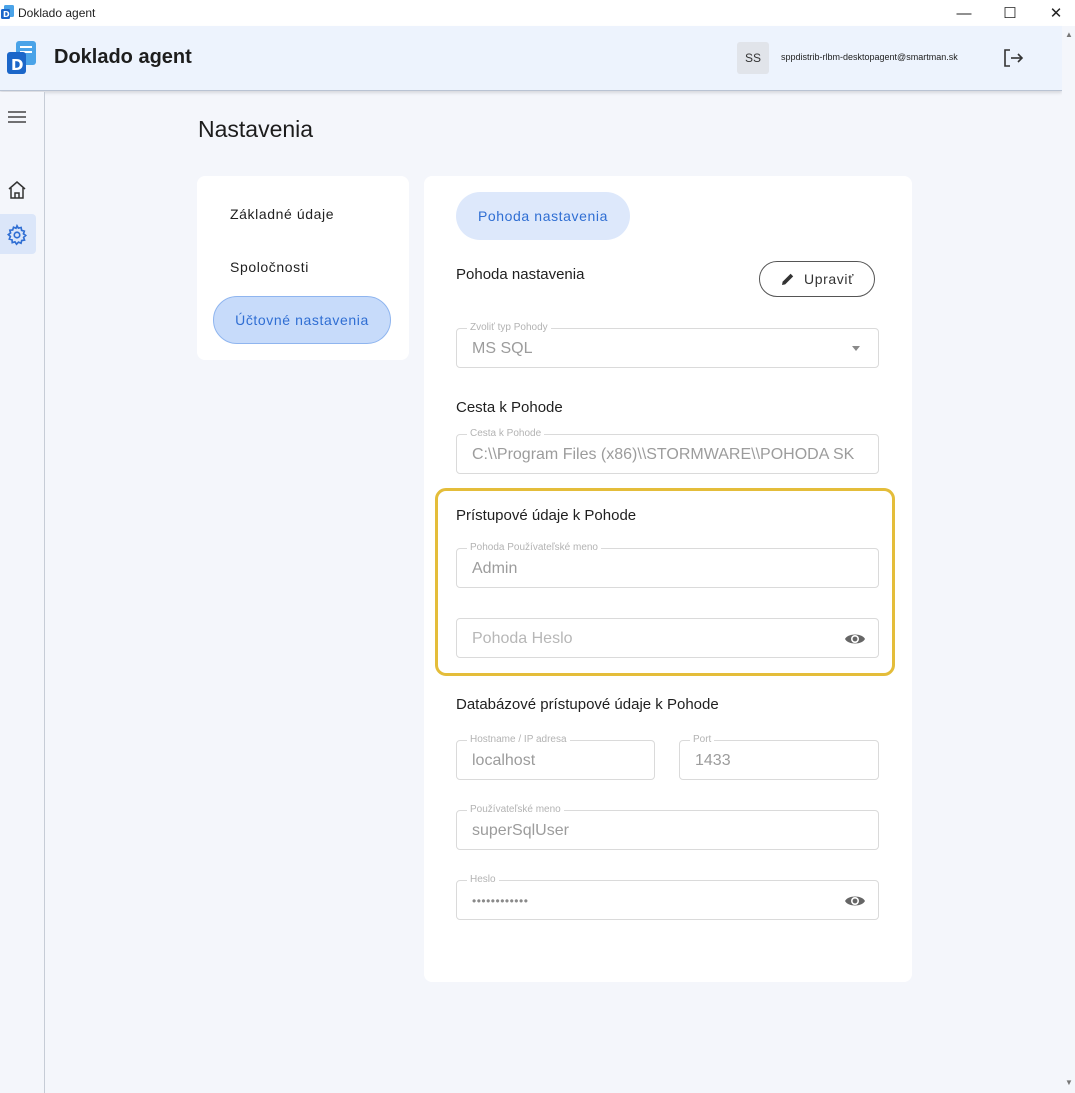 This screenshot has height=1093, width=1075. Describe the element at coordinates (495, 568) in the screenshot. I see `pohoda-username-value: Admin` at that location.